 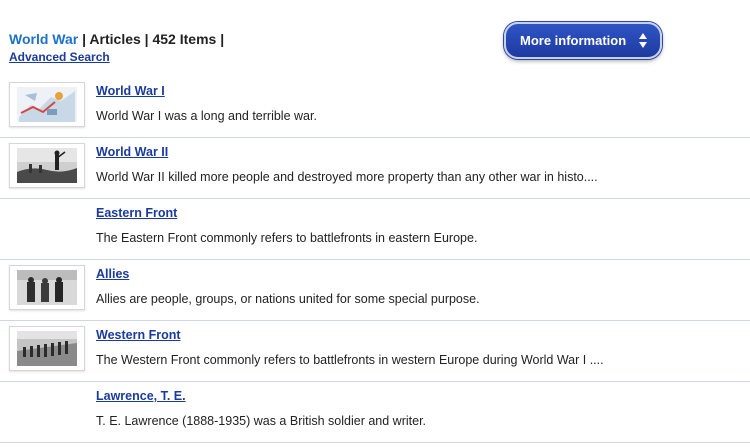 I want to click on article-link-lawrence-t-e: Lawrence, T. E., so click(x=141, y=396).